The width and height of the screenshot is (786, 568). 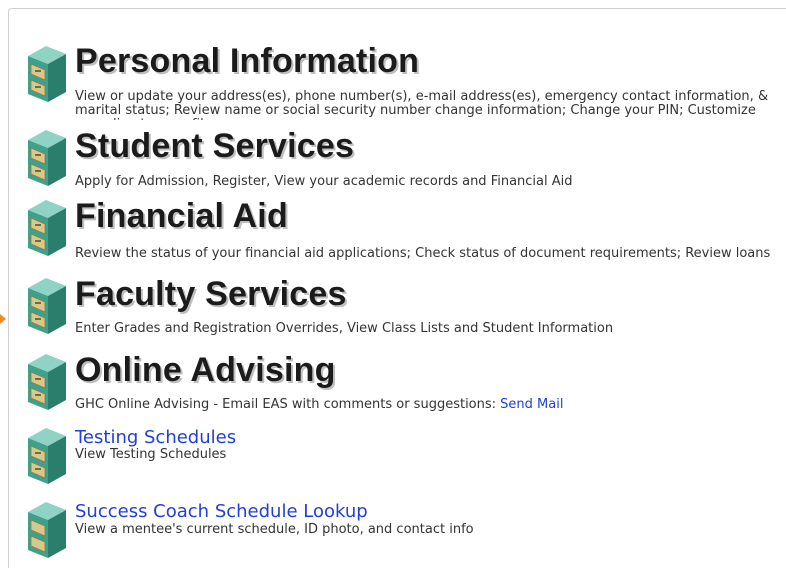 I want to click on faculty-services-heading: Faculty Services, so click(x=211, y=294).